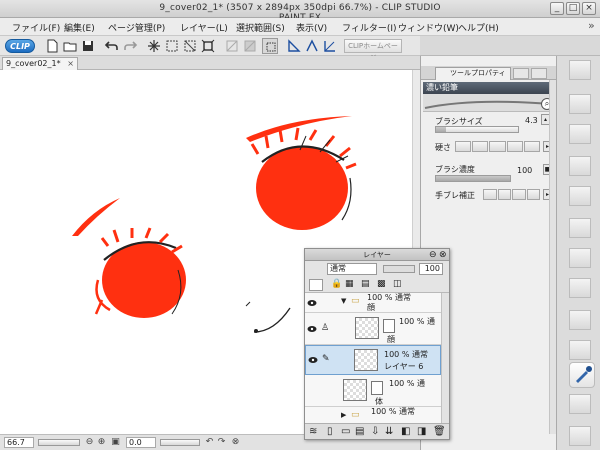 This screenshot has height=450, width=600. I want to click on left-eyebrow-stroke, so click(96, 217).